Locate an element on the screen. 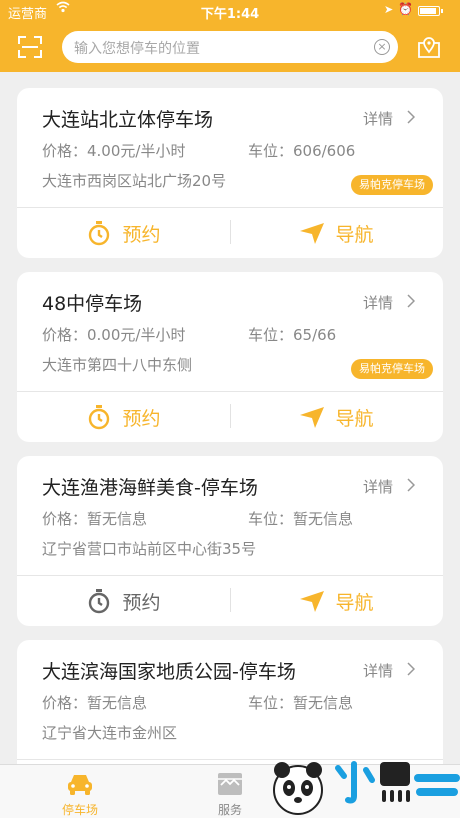  tab-service-label: 服务 is located at coordinates (229, 810).